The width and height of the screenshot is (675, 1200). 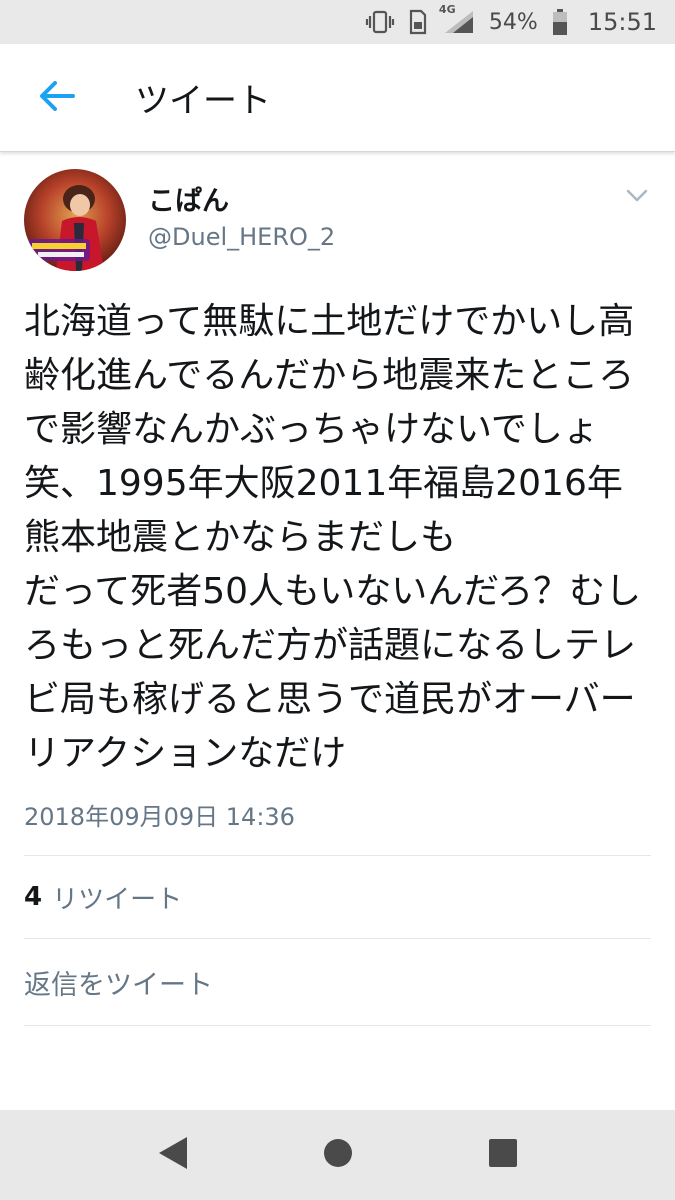 I want to click on clock: 15:51, so click(x=622, y=22).